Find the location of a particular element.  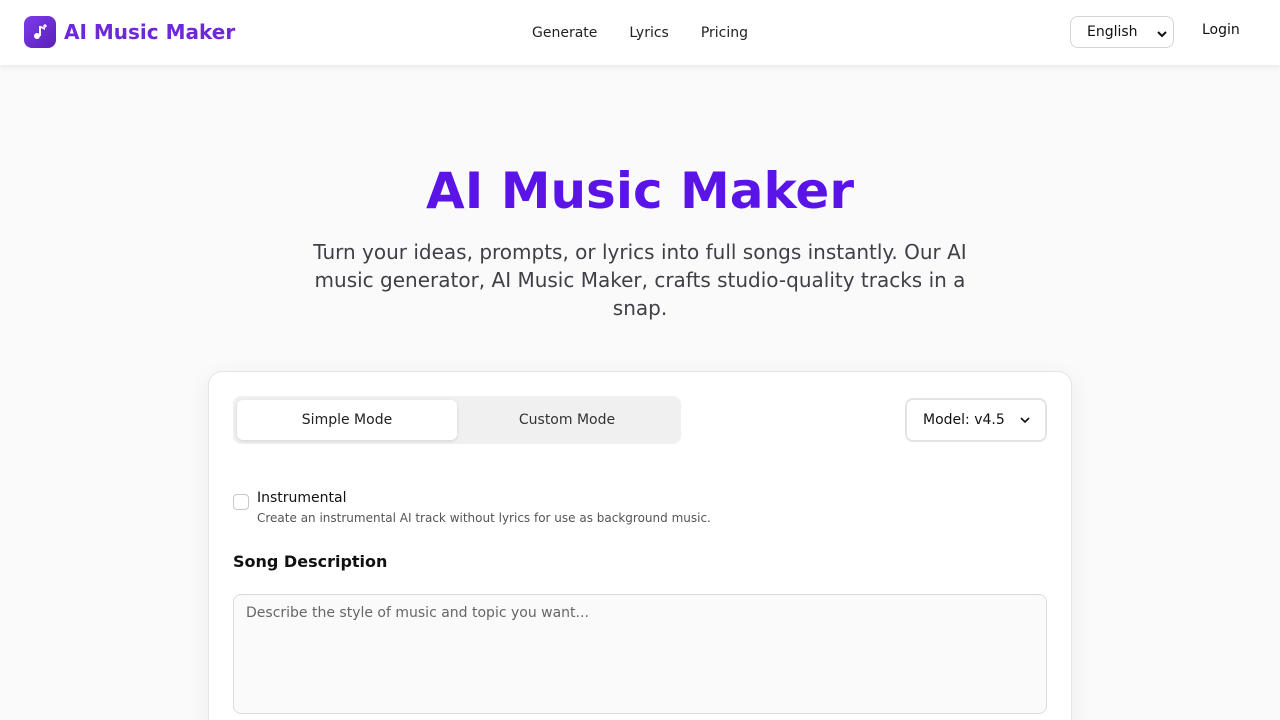

model-select: Model: v4.5 is located at coordinates (976, 420).